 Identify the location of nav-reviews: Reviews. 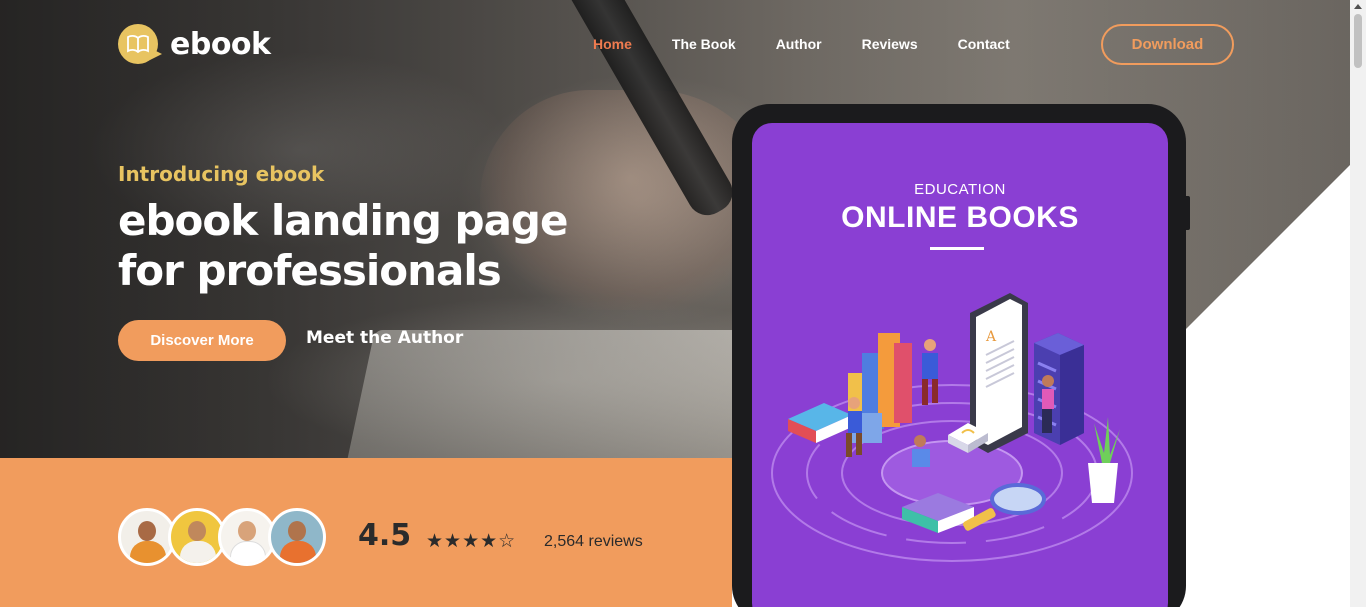
(890, 44).